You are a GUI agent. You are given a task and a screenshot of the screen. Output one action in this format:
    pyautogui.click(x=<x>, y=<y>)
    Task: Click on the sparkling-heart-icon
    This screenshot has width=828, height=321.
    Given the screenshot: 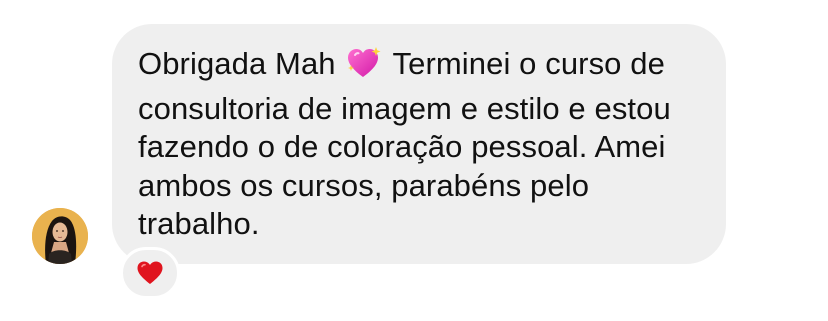 What is the action you would take?
    pyautogui.click(x=364, y=68)
    